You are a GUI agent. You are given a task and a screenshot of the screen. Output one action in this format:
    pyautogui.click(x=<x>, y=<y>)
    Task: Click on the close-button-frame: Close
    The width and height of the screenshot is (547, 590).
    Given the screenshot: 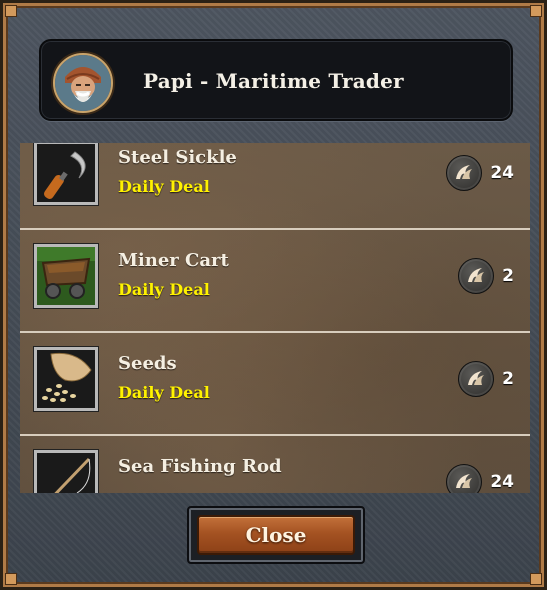 What is the action you would take?
    pyautogui.click(x=276, y=535)
    